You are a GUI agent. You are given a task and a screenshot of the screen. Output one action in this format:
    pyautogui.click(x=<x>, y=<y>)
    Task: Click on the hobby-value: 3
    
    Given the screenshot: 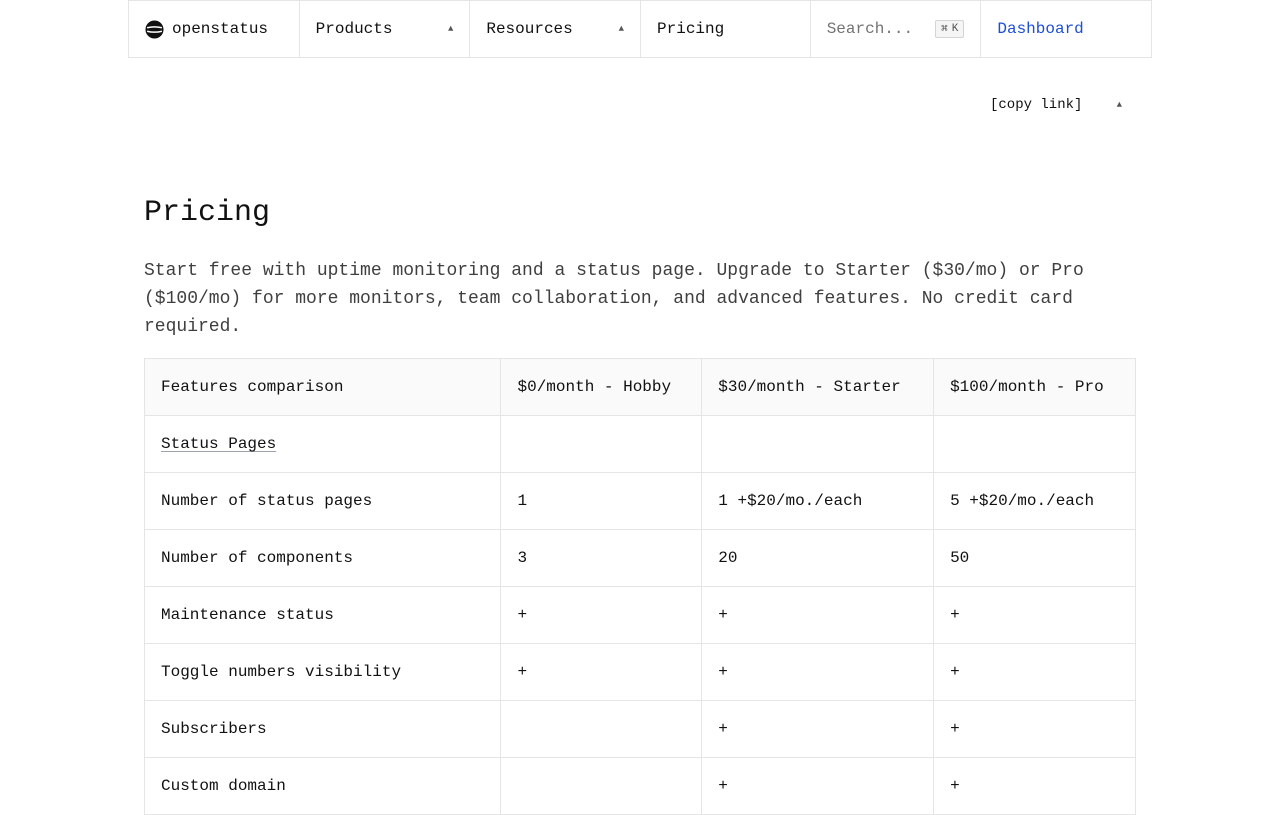 What is the action you would take?
    pyautogui.click(x=601, y=558)
    